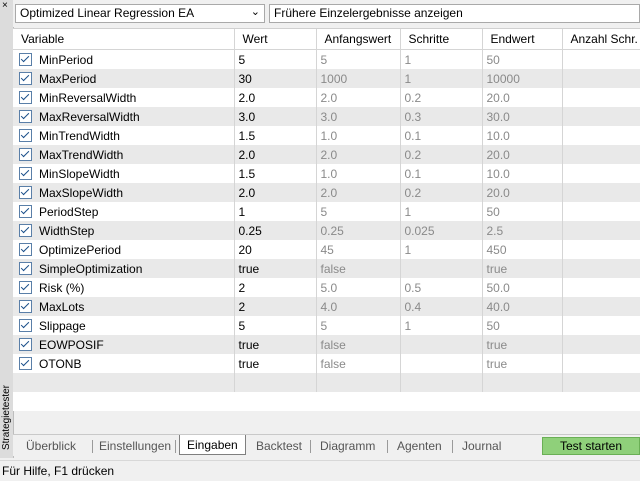 The height and width of the screenshot is (481, 640). Describe the element at coordinates (275, 78) in the screenshot. I see `value-cell: 30` at that location.